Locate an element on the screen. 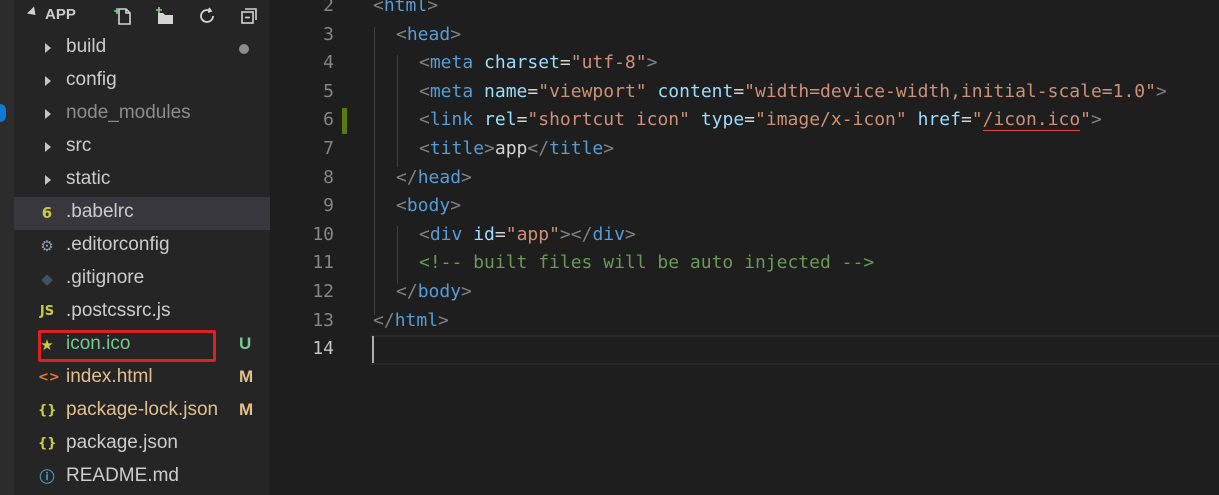  explorer-header: APP is located at coordinates (142, 16).